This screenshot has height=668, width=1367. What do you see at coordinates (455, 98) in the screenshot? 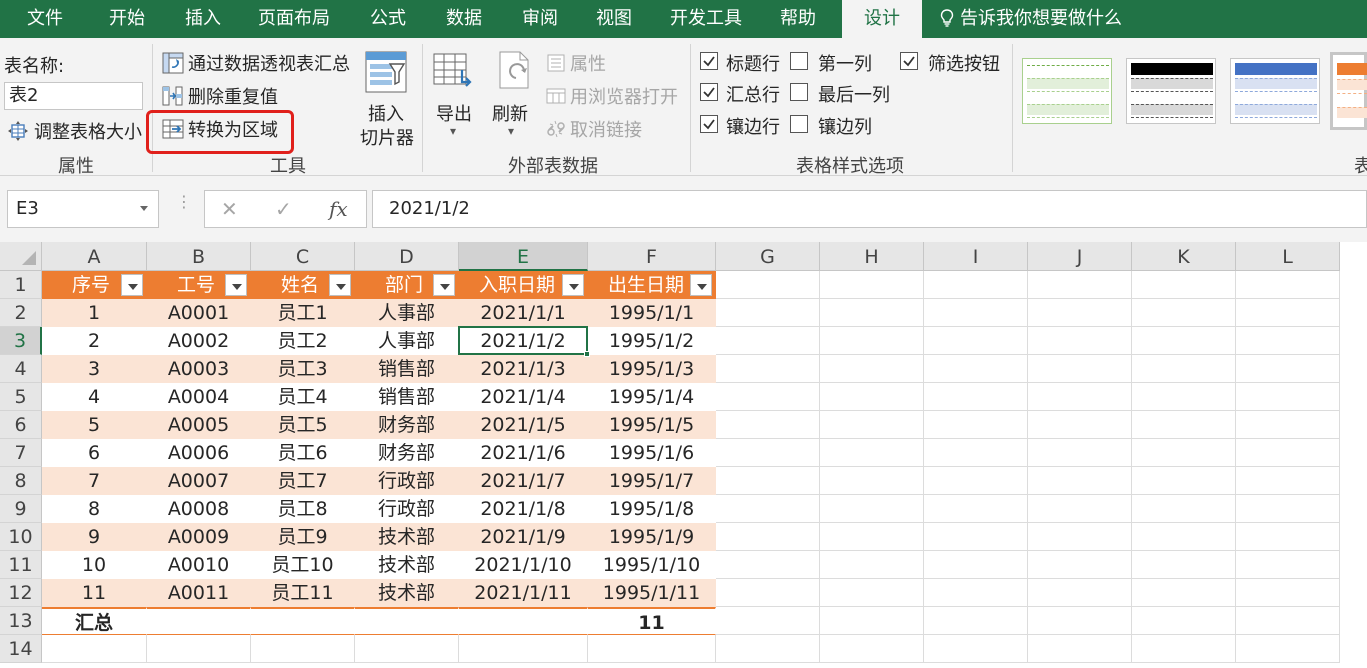
I see `export-button: 导出 ▾` at bounding box center [455, 98].